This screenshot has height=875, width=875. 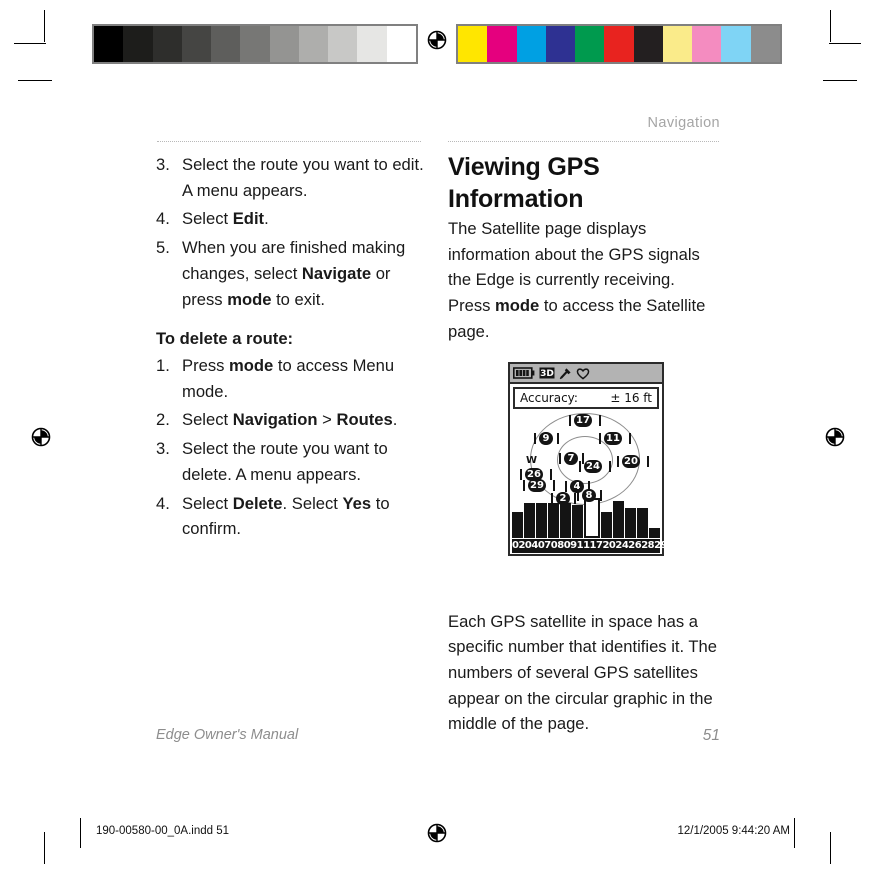 What do you see at coordinates (565, 373) in the screenshot?
I see `satellite-signal-icon` at bounding box center [565, 373].